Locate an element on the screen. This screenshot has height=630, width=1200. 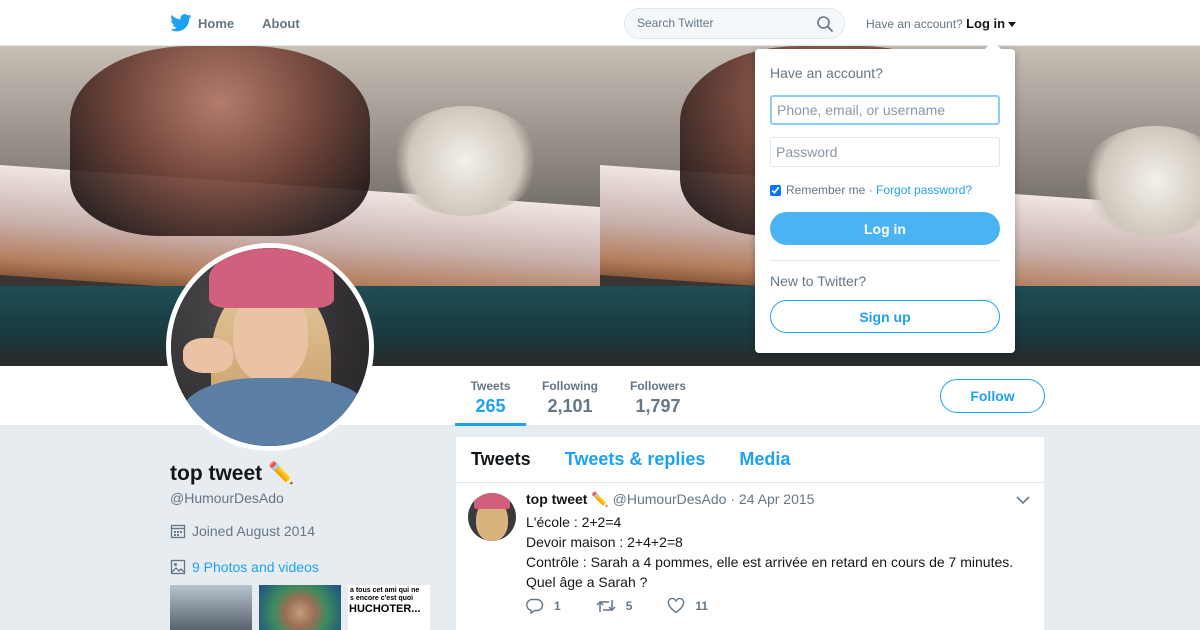
timeline-tabs: Tweets Tweets & replies Media is located at coordinates (750, 460).